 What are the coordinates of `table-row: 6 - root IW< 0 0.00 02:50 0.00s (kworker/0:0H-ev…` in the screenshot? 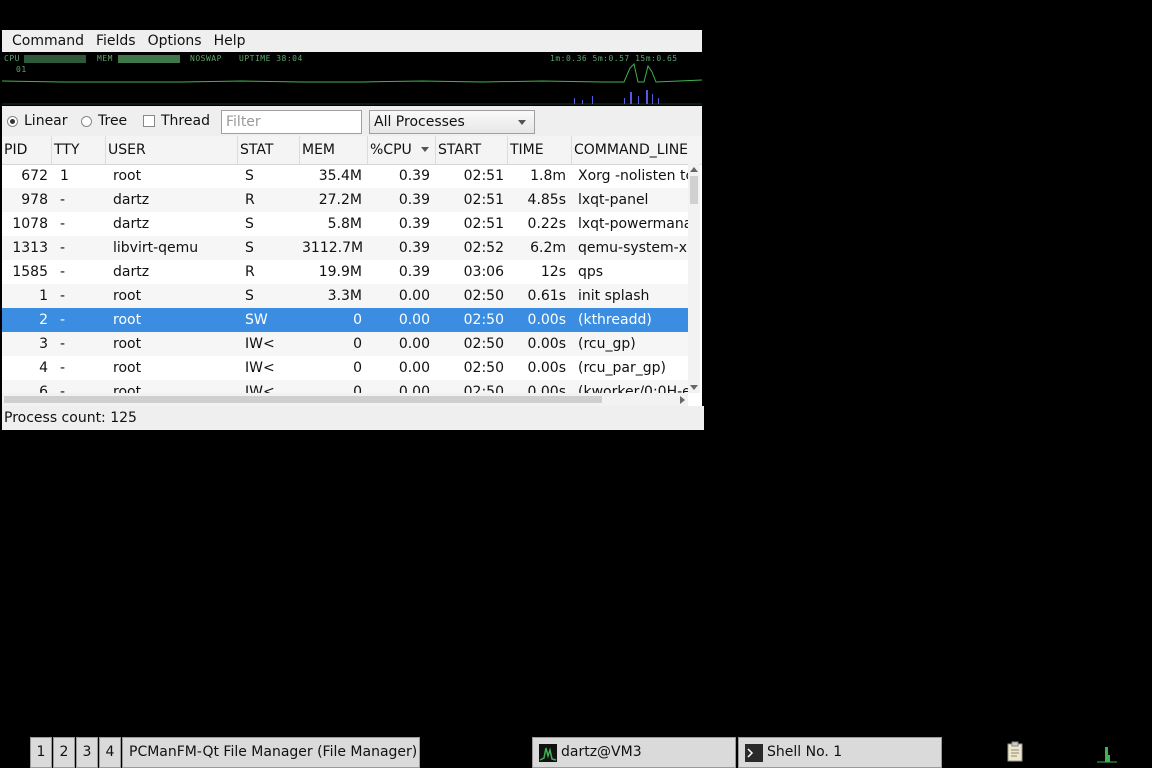 It's located at (345, 386).